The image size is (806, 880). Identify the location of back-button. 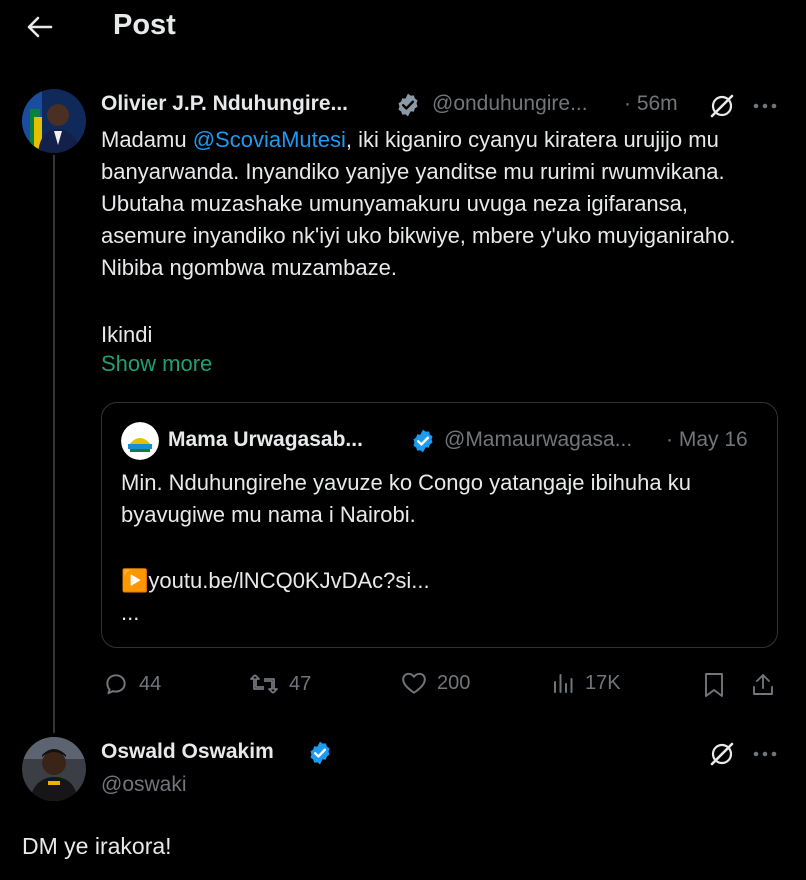
(40, 27).